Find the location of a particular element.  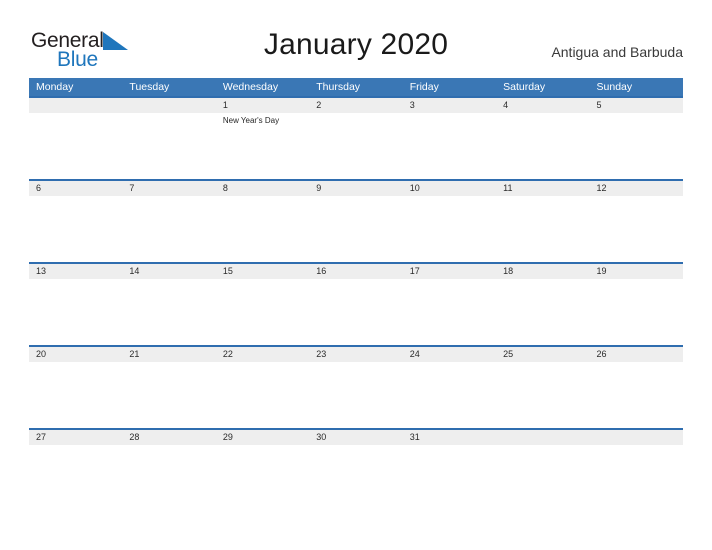

week-date-band: 1 2 3 4 5 is located at coordinates (356, 105).